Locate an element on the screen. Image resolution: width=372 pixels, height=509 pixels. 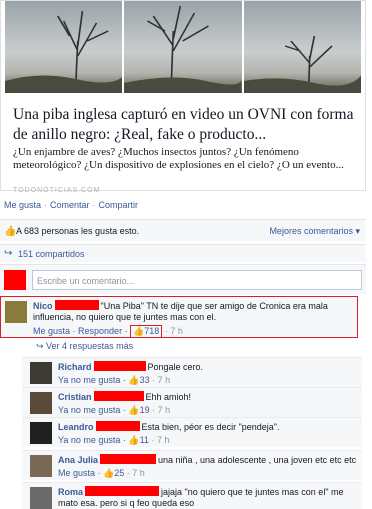
shares-summary: ↪ 151 compartidos is located at coordinates (183, 253).